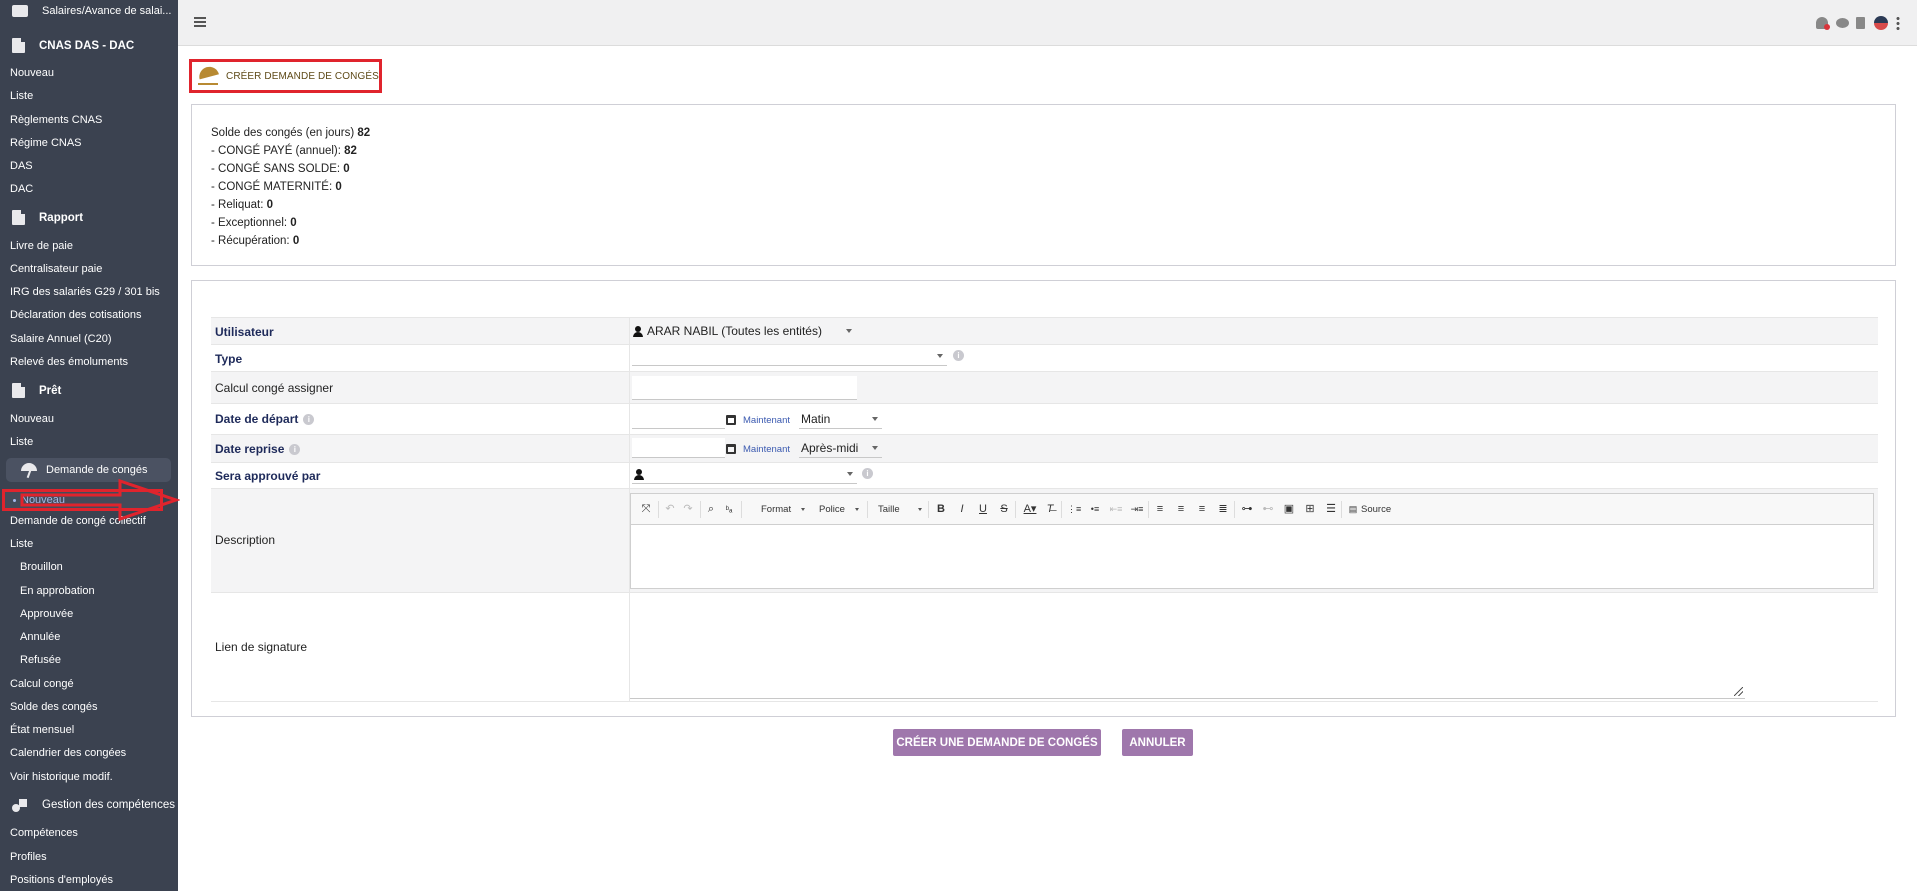 This screenshot has height=891, width=1917. What do you see at coordinates (61, 339) in the screenshot?
I see `sidebar-item-salaire-annuel: Salaire Annuel (C20)` at bounding box center [61, 339].